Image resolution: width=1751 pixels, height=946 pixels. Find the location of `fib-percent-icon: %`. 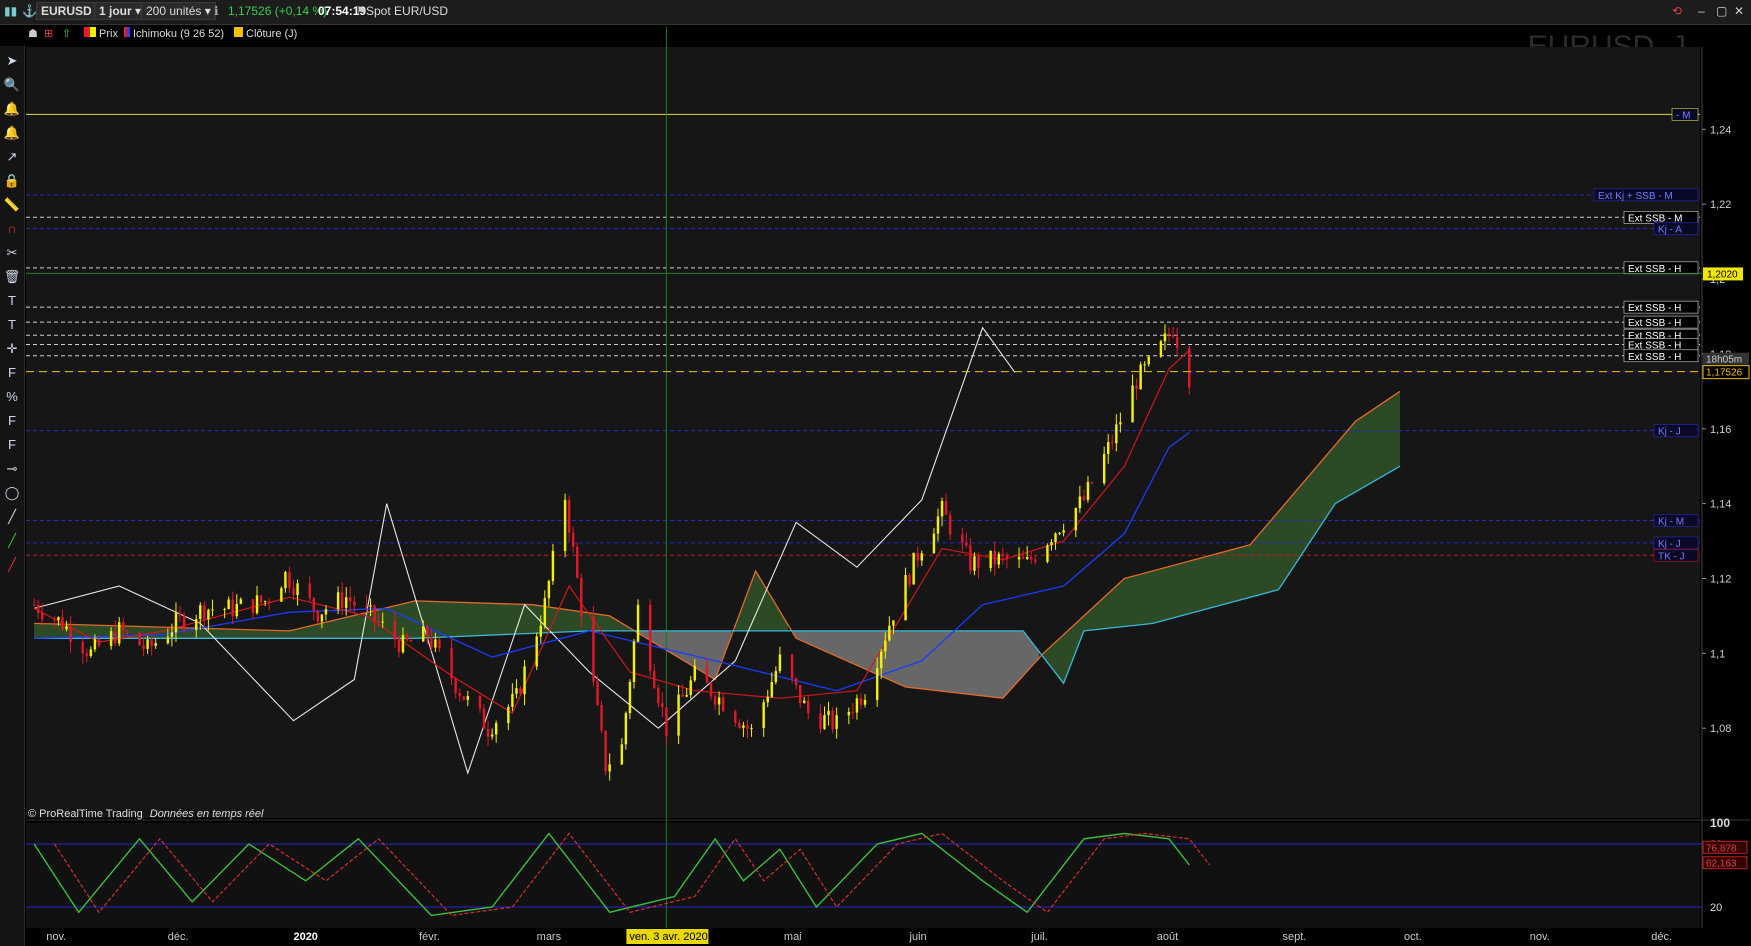

fib-percent-icon: % is located at coordinates (12, 397).